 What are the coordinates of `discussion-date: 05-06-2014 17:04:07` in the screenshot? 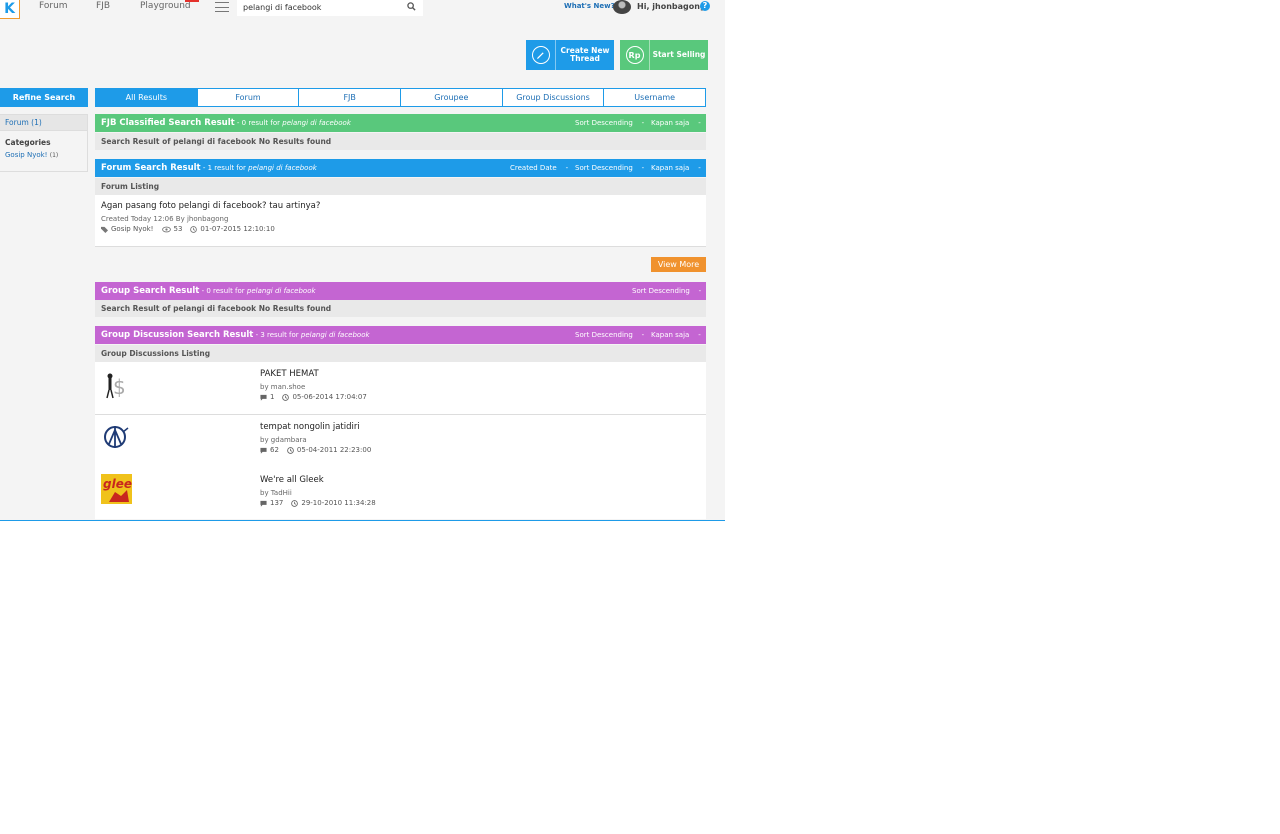 It's located at (329, 397).